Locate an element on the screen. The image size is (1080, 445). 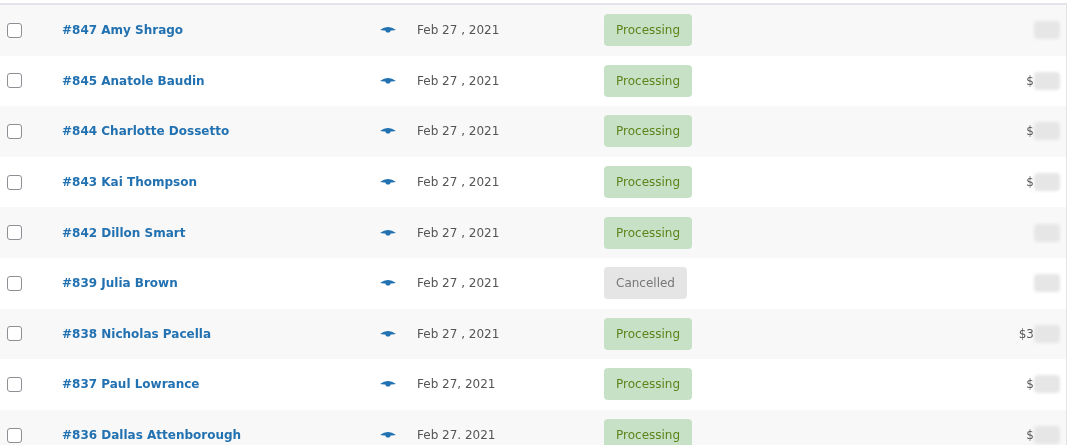
status-label: Cancelled is located at coordinates (645, 283).